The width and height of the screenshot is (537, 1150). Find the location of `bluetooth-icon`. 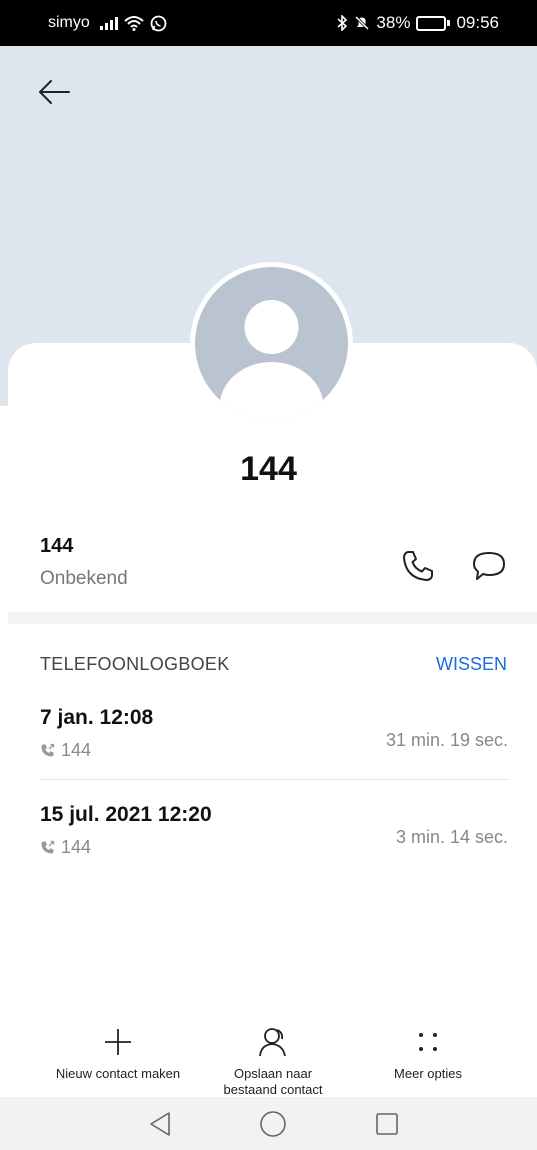

bluetooth-icon is located at coordinates (342, 23).